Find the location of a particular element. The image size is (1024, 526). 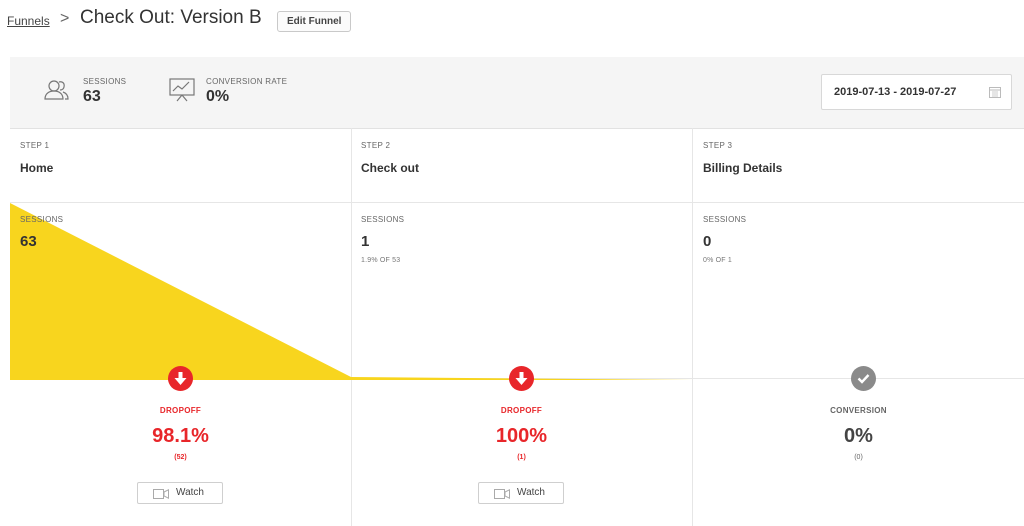

outcome-label: CONVERSION is located at coordinates (858, 410).